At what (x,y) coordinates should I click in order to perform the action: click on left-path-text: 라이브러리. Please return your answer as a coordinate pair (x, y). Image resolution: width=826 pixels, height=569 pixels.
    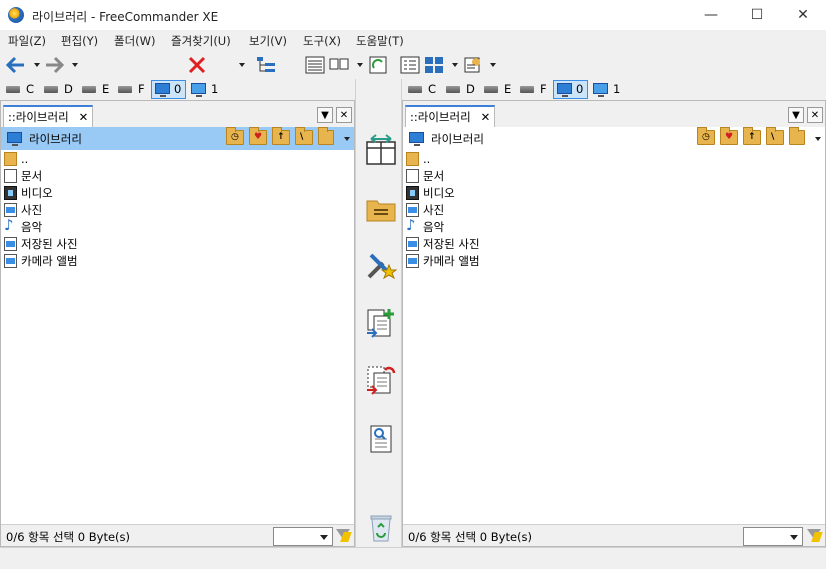
    Looking at the image, I should click on (55, 139).